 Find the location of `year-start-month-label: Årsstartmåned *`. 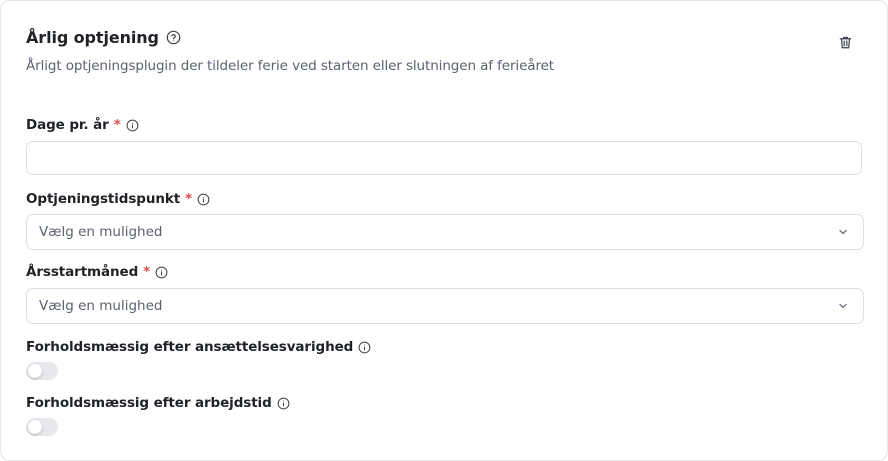

year-start-month-label: Årsstartmåned * is located at coordinates (97, 272).